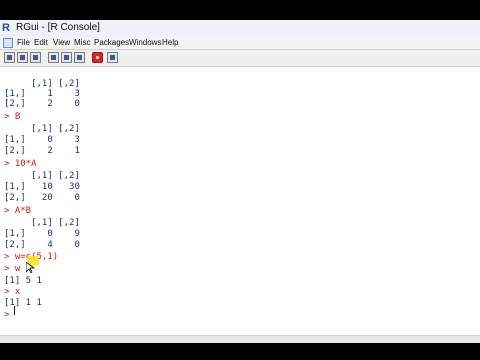 Image resolution: width=480 pixels, height=360 pixels. Describe the element at coordinates (42, 234) in the screenshot. I see `console-line: [1,] 0 9` at that location.